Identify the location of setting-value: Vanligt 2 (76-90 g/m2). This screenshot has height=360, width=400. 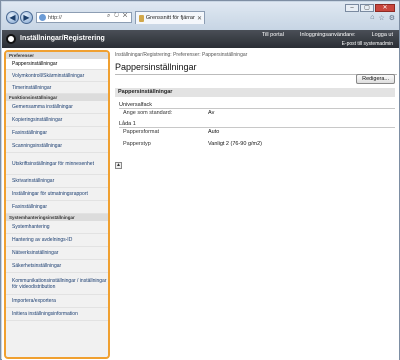
(235, 144).